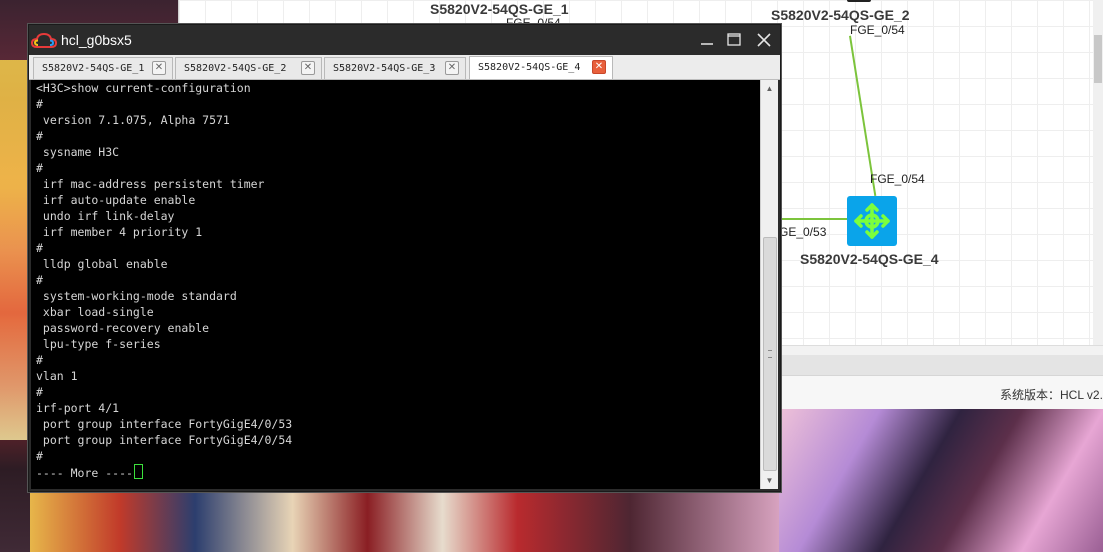  Describe the element at coordinates (105, 216) in the screenshot. I see `console-line: undo irf link-delay` at that location.